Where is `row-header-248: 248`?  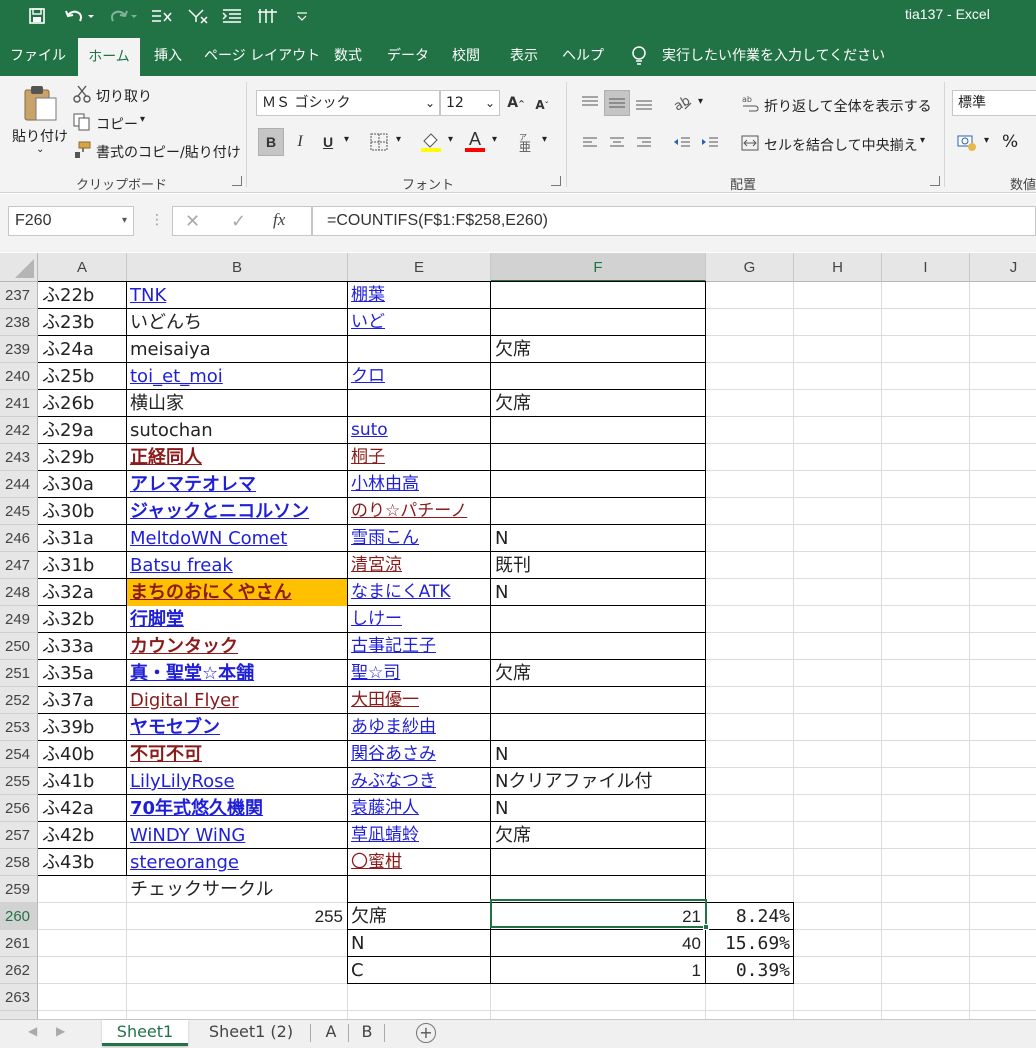
row-header-248: 248 is located at coordinates (19, 592).